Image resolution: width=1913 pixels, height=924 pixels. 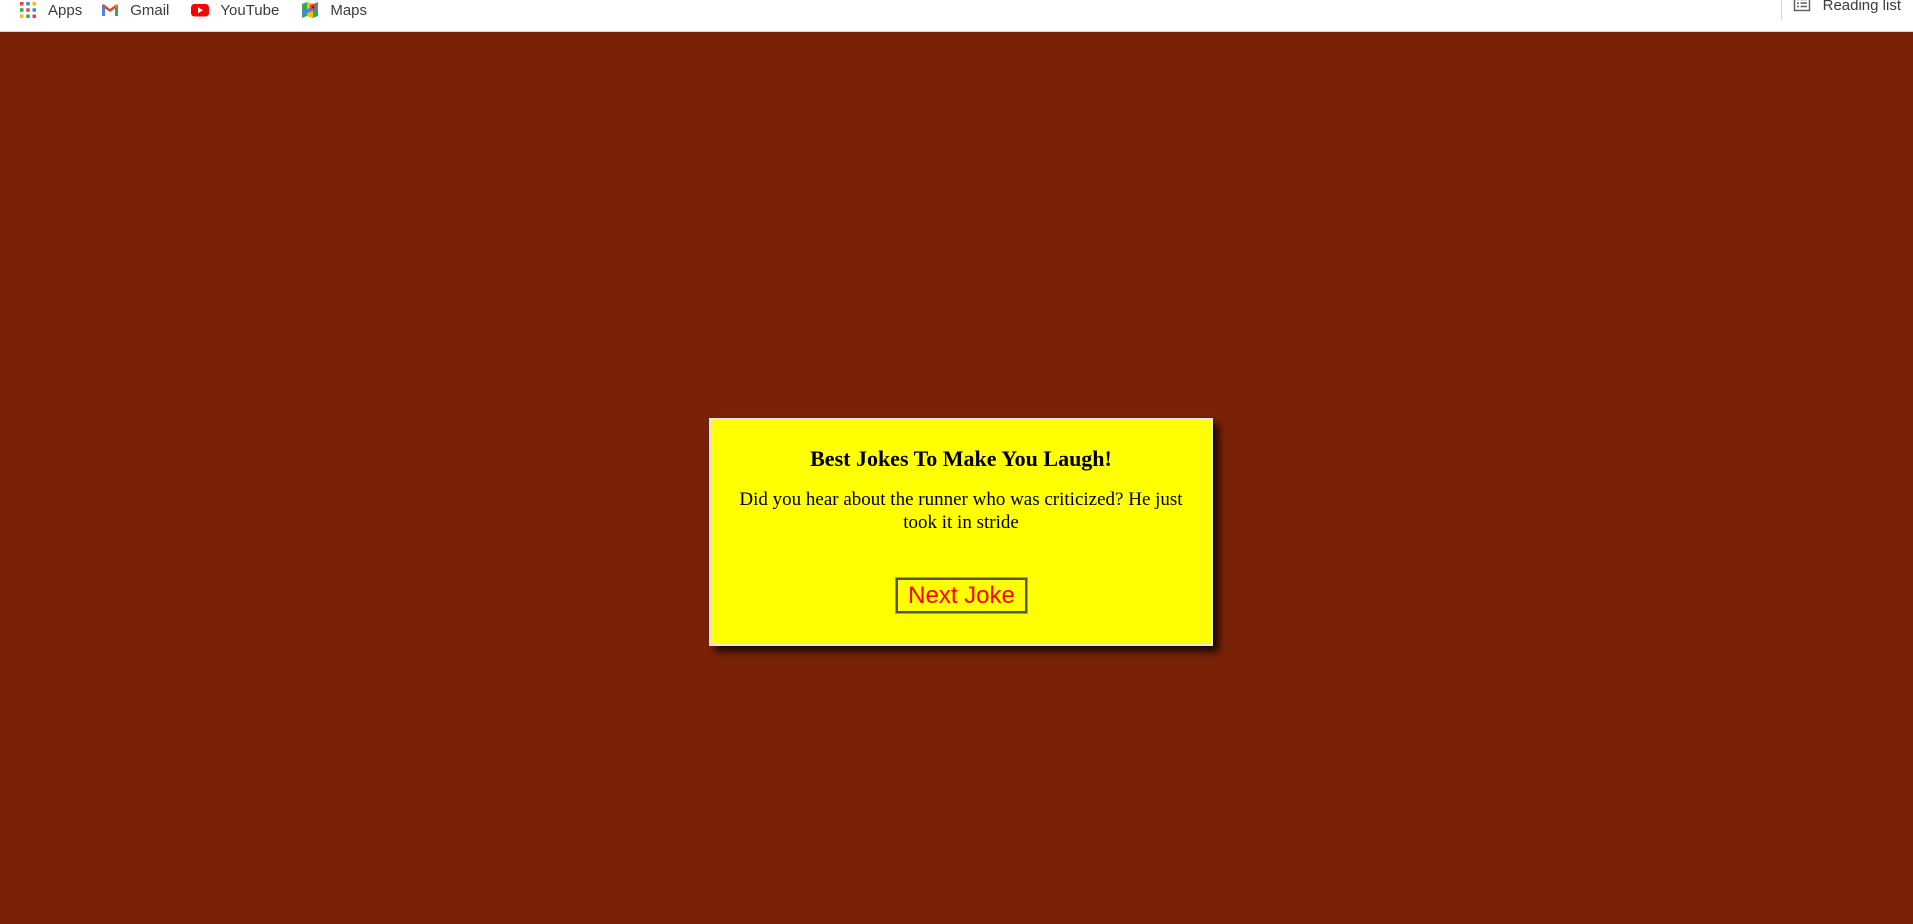 What do you see at coordinates (310, 10) in the screenshot?
I see `maps-icon` at bounding box center [310, 10].